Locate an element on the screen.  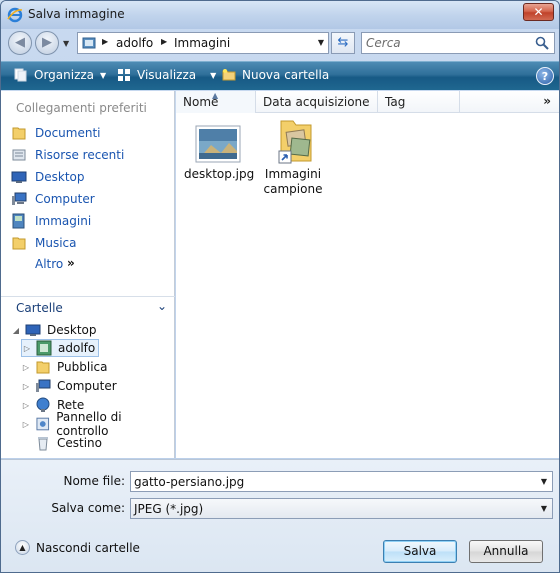
column-header: ▲ Nome Data acquisizione Tag » is located at coordinates (367, 102).